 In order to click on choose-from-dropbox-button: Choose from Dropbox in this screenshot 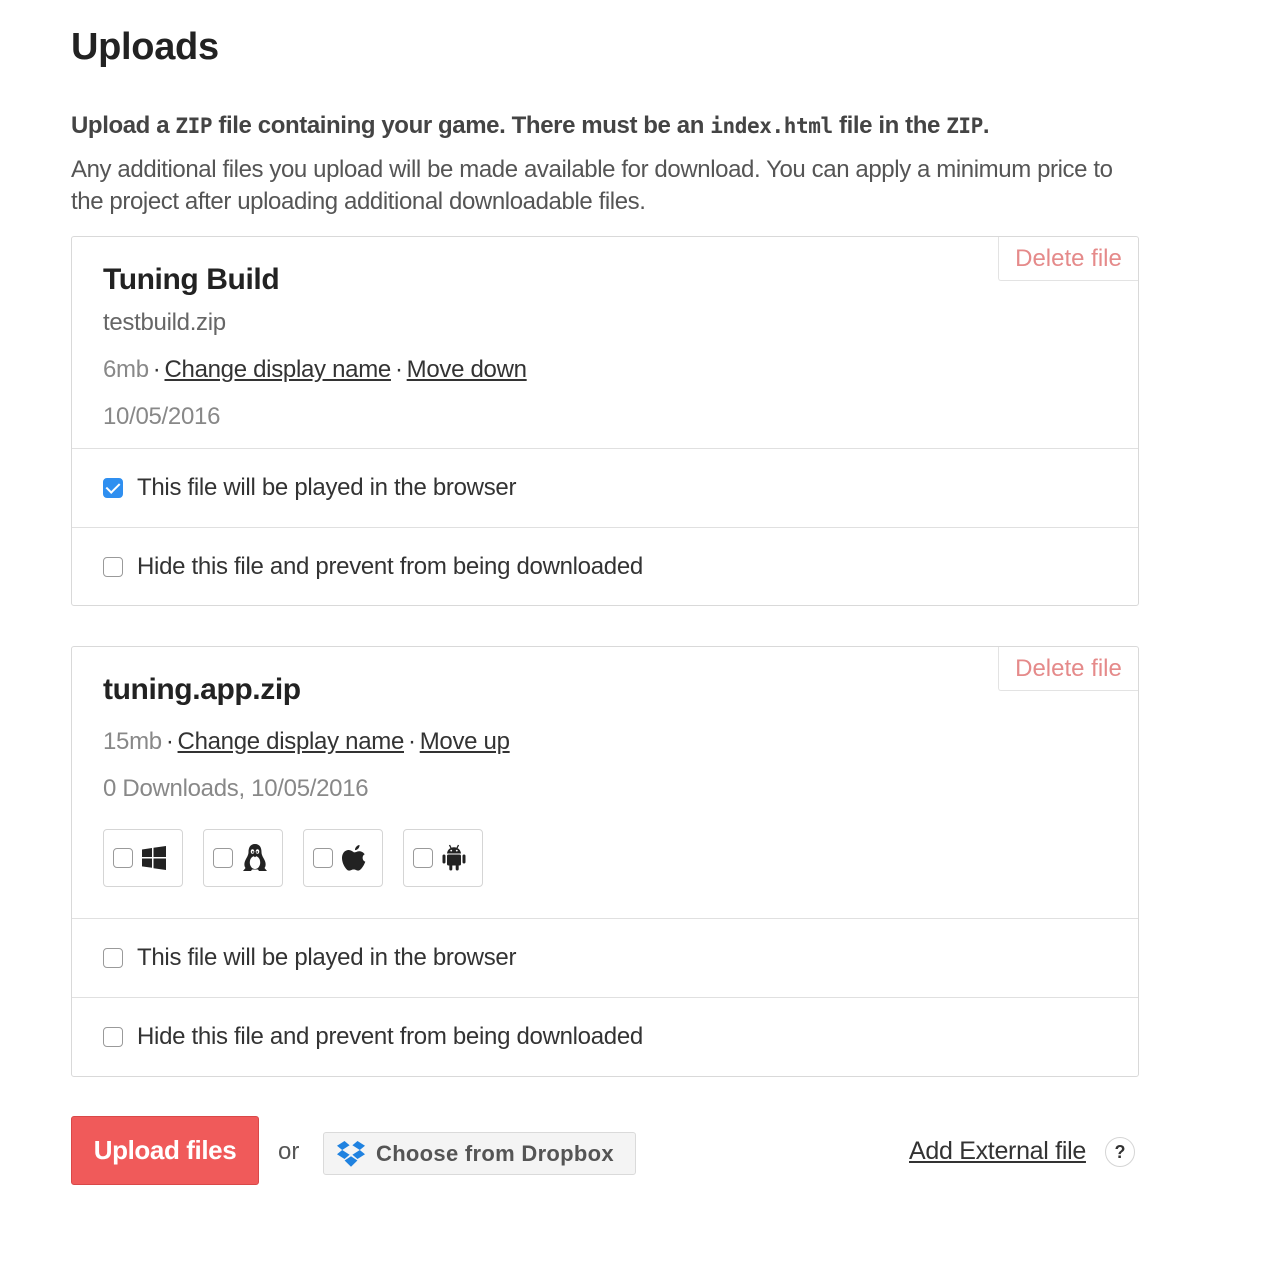, I will do `click(479, 1153)`.